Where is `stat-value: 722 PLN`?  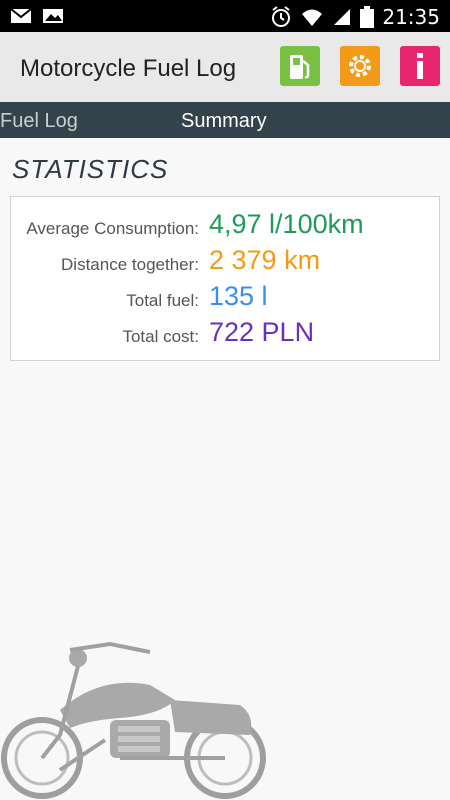
stat-value: 722 PLN is located at coordinates (262, 332).